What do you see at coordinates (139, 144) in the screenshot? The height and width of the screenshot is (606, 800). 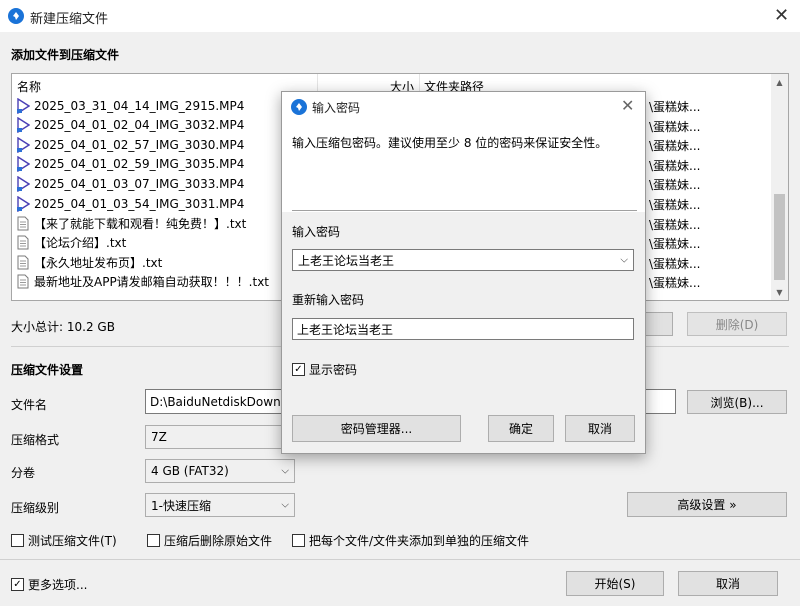 I see `file-name: 2025_04_01_02_57_IMG_3030.MP4` at bounding box center [139, 144].